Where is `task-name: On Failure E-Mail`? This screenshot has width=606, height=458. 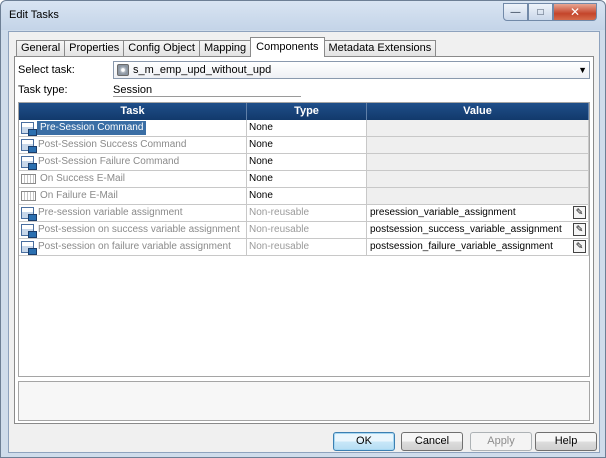
task-name: On Failure E-Mail is located at coordinates (79, 195).